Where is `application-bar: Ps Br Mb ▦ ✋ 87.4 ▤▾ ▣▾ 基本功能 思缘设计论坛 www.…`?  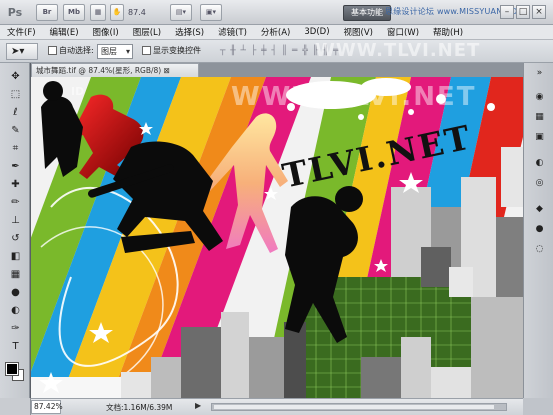 application-bar: Ps Br Mb ▦ ✋ 87.4 ▤▾ ▣▾ 基本功能 思缘设计论坛 www.… is located at coordinates (276, 12).